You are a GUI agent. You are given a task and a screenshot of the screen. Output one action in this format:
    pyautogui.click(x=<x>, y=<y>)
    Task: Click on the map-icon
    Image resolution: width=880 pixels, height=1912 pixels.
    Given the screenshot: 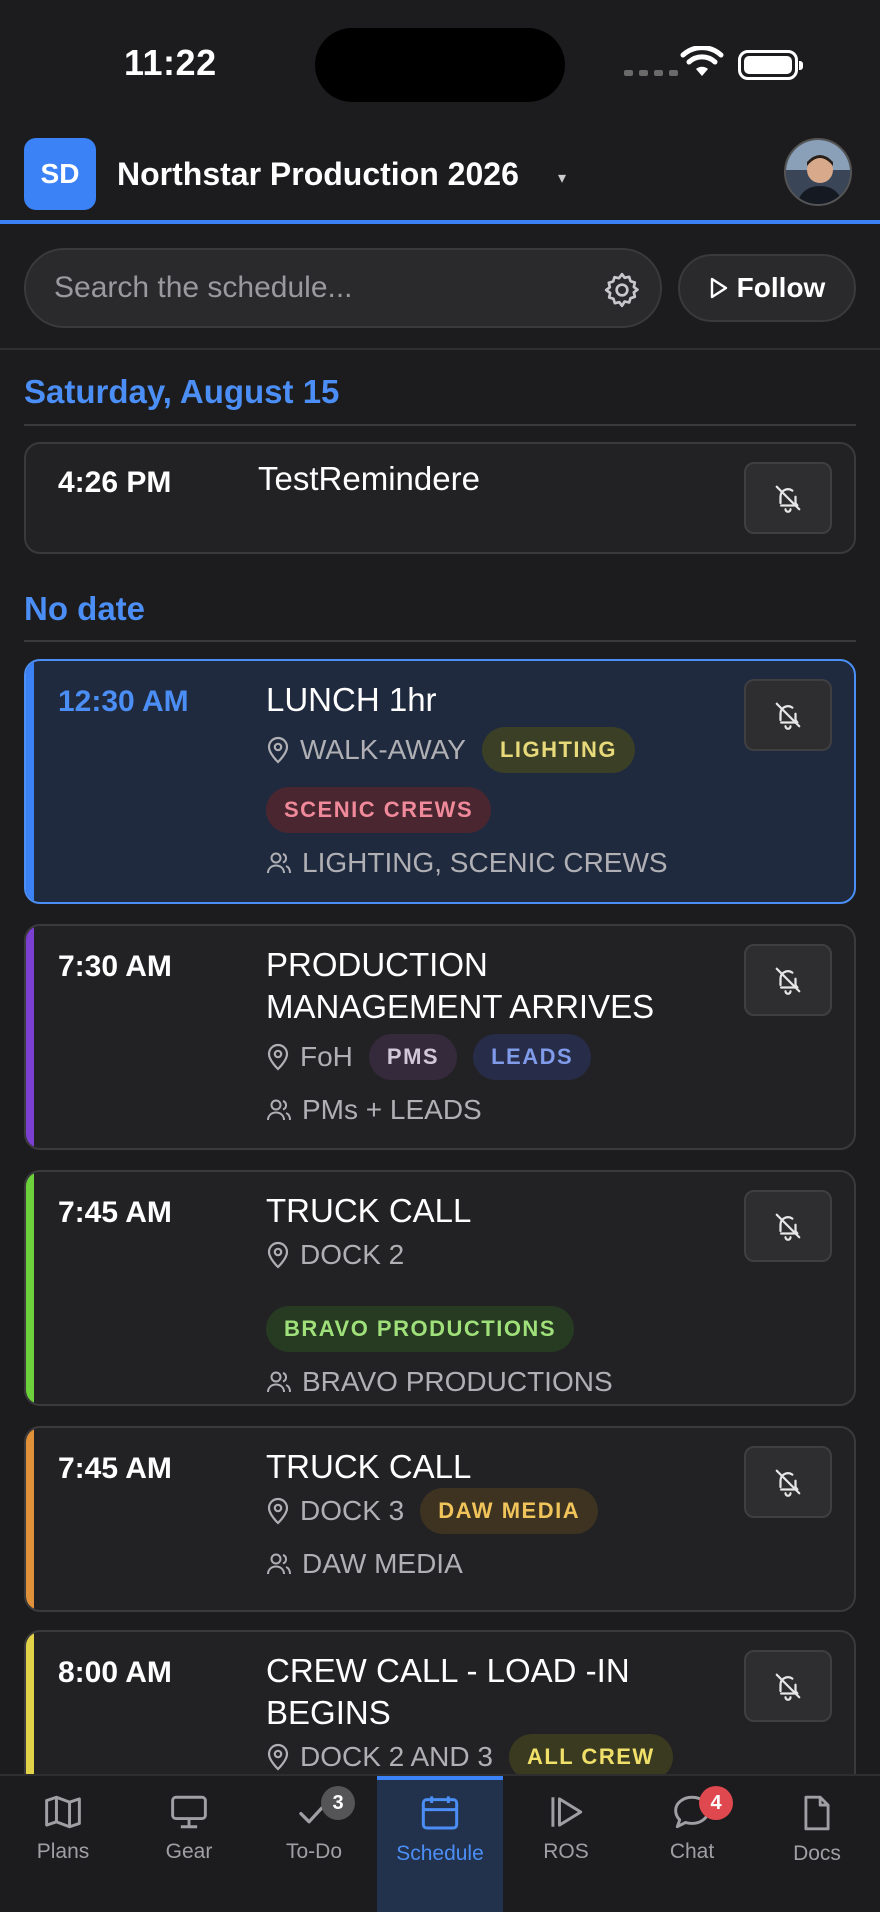 What is the action you would take?
    pyautogui.click(x=63, y=1812)
    